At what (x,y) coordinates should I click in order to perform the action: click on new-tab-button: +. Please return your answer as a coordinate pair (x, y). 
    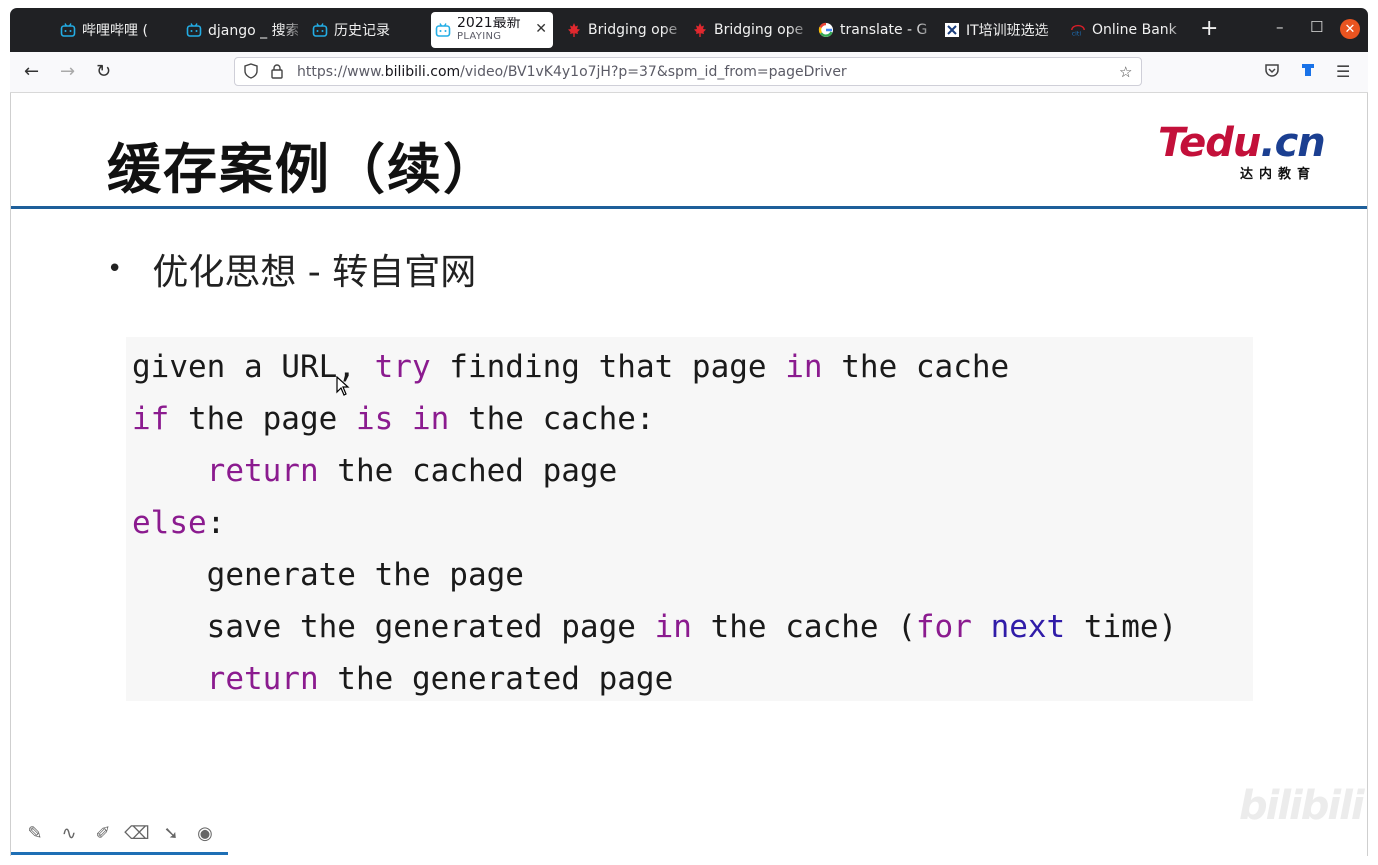
    Looking at the image, I should click on (1209, 28).